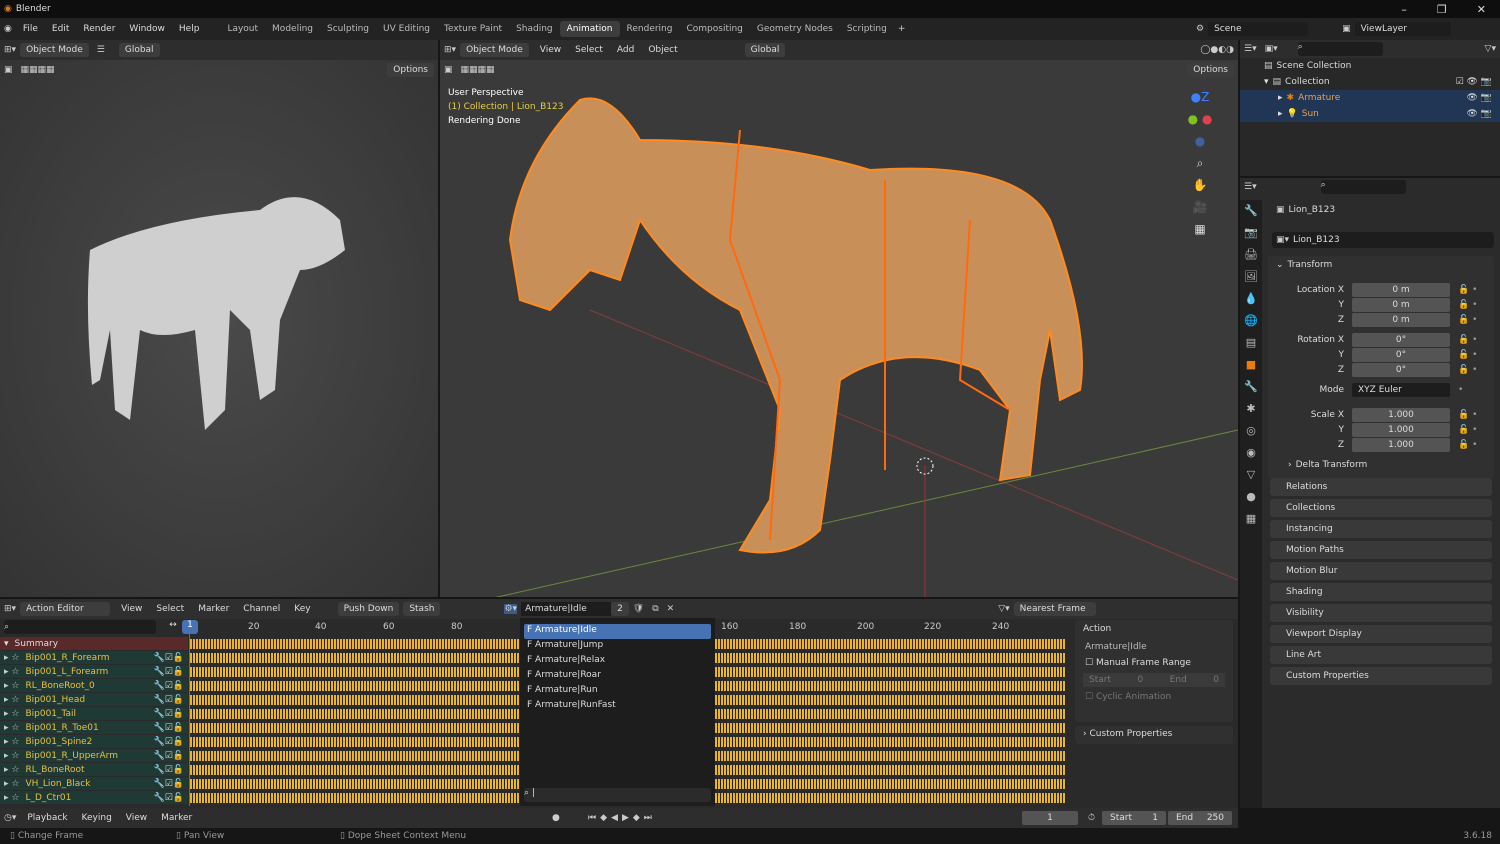 The height and width of the screenshot is (844, 1500). I want to click on current-frame-field: 1, so click(1050, 818).